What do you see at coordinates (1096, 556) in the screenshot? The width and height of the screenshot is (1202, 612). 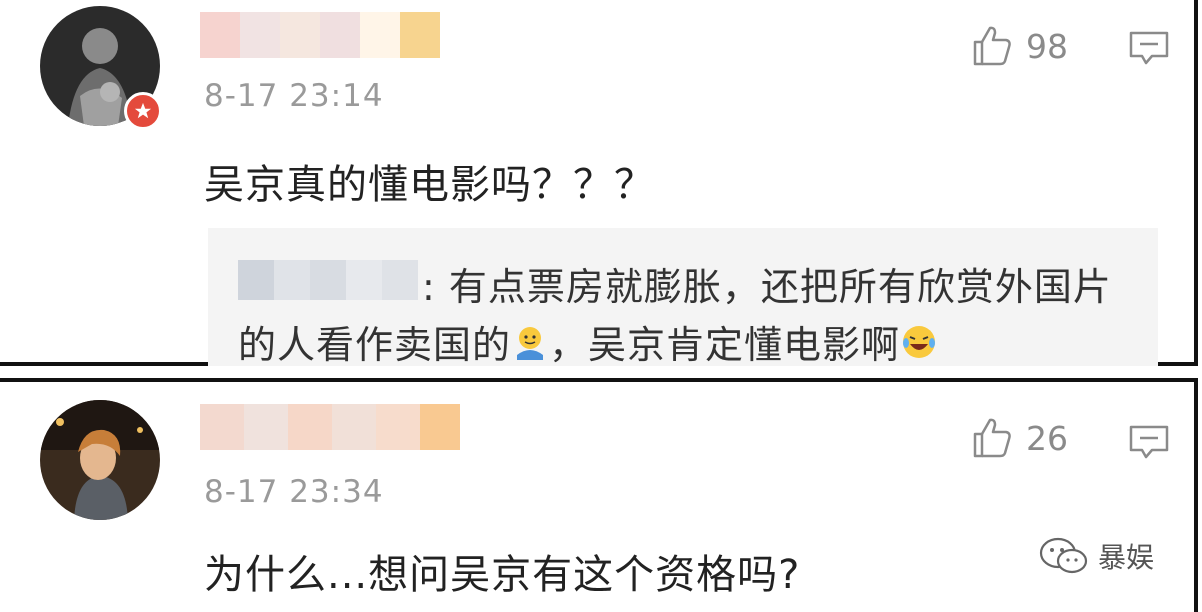 I see `watermark: 暴娱` at bounding box center [1096, 556].